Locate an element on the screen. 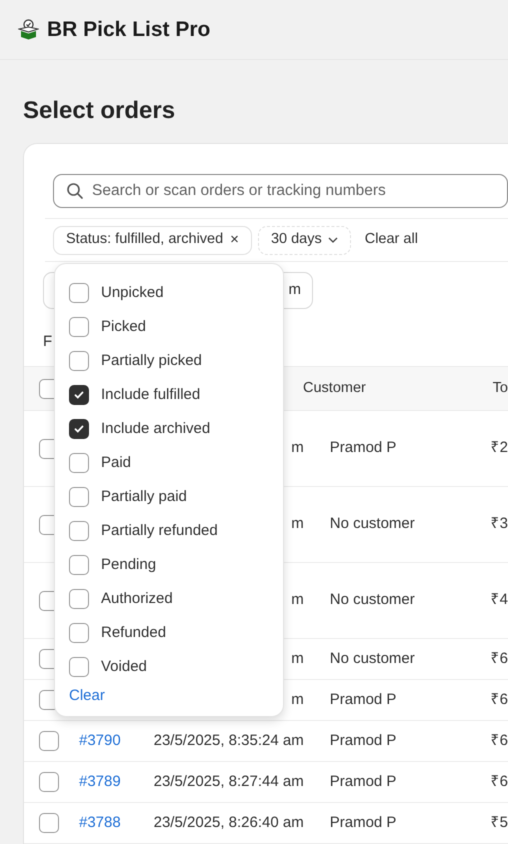  search-icon is located at coordinates (75, 191).